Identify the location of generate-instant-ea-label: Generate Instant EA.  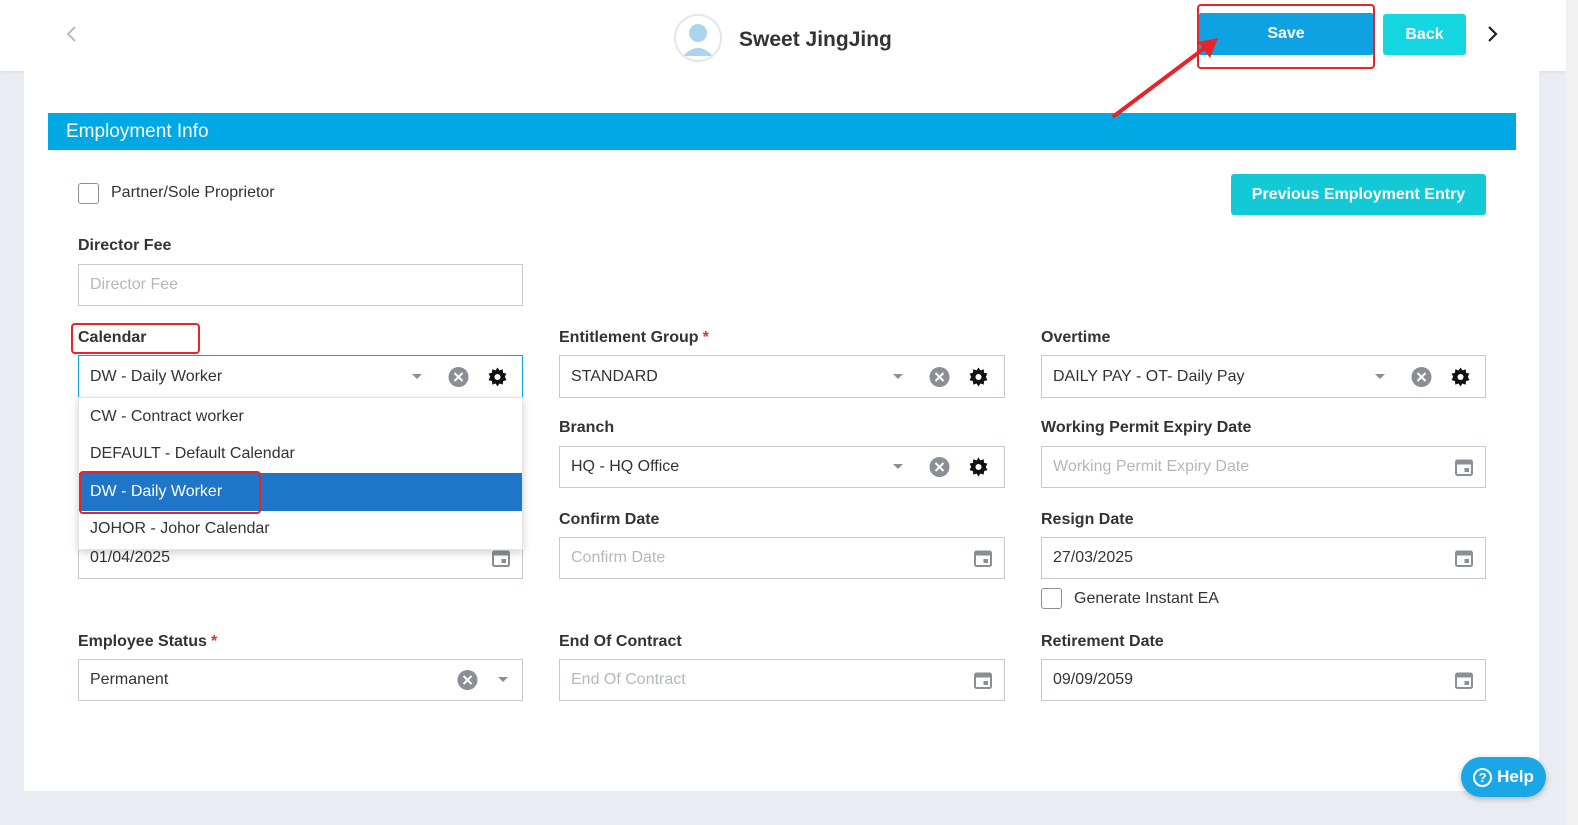
(1146, 598).